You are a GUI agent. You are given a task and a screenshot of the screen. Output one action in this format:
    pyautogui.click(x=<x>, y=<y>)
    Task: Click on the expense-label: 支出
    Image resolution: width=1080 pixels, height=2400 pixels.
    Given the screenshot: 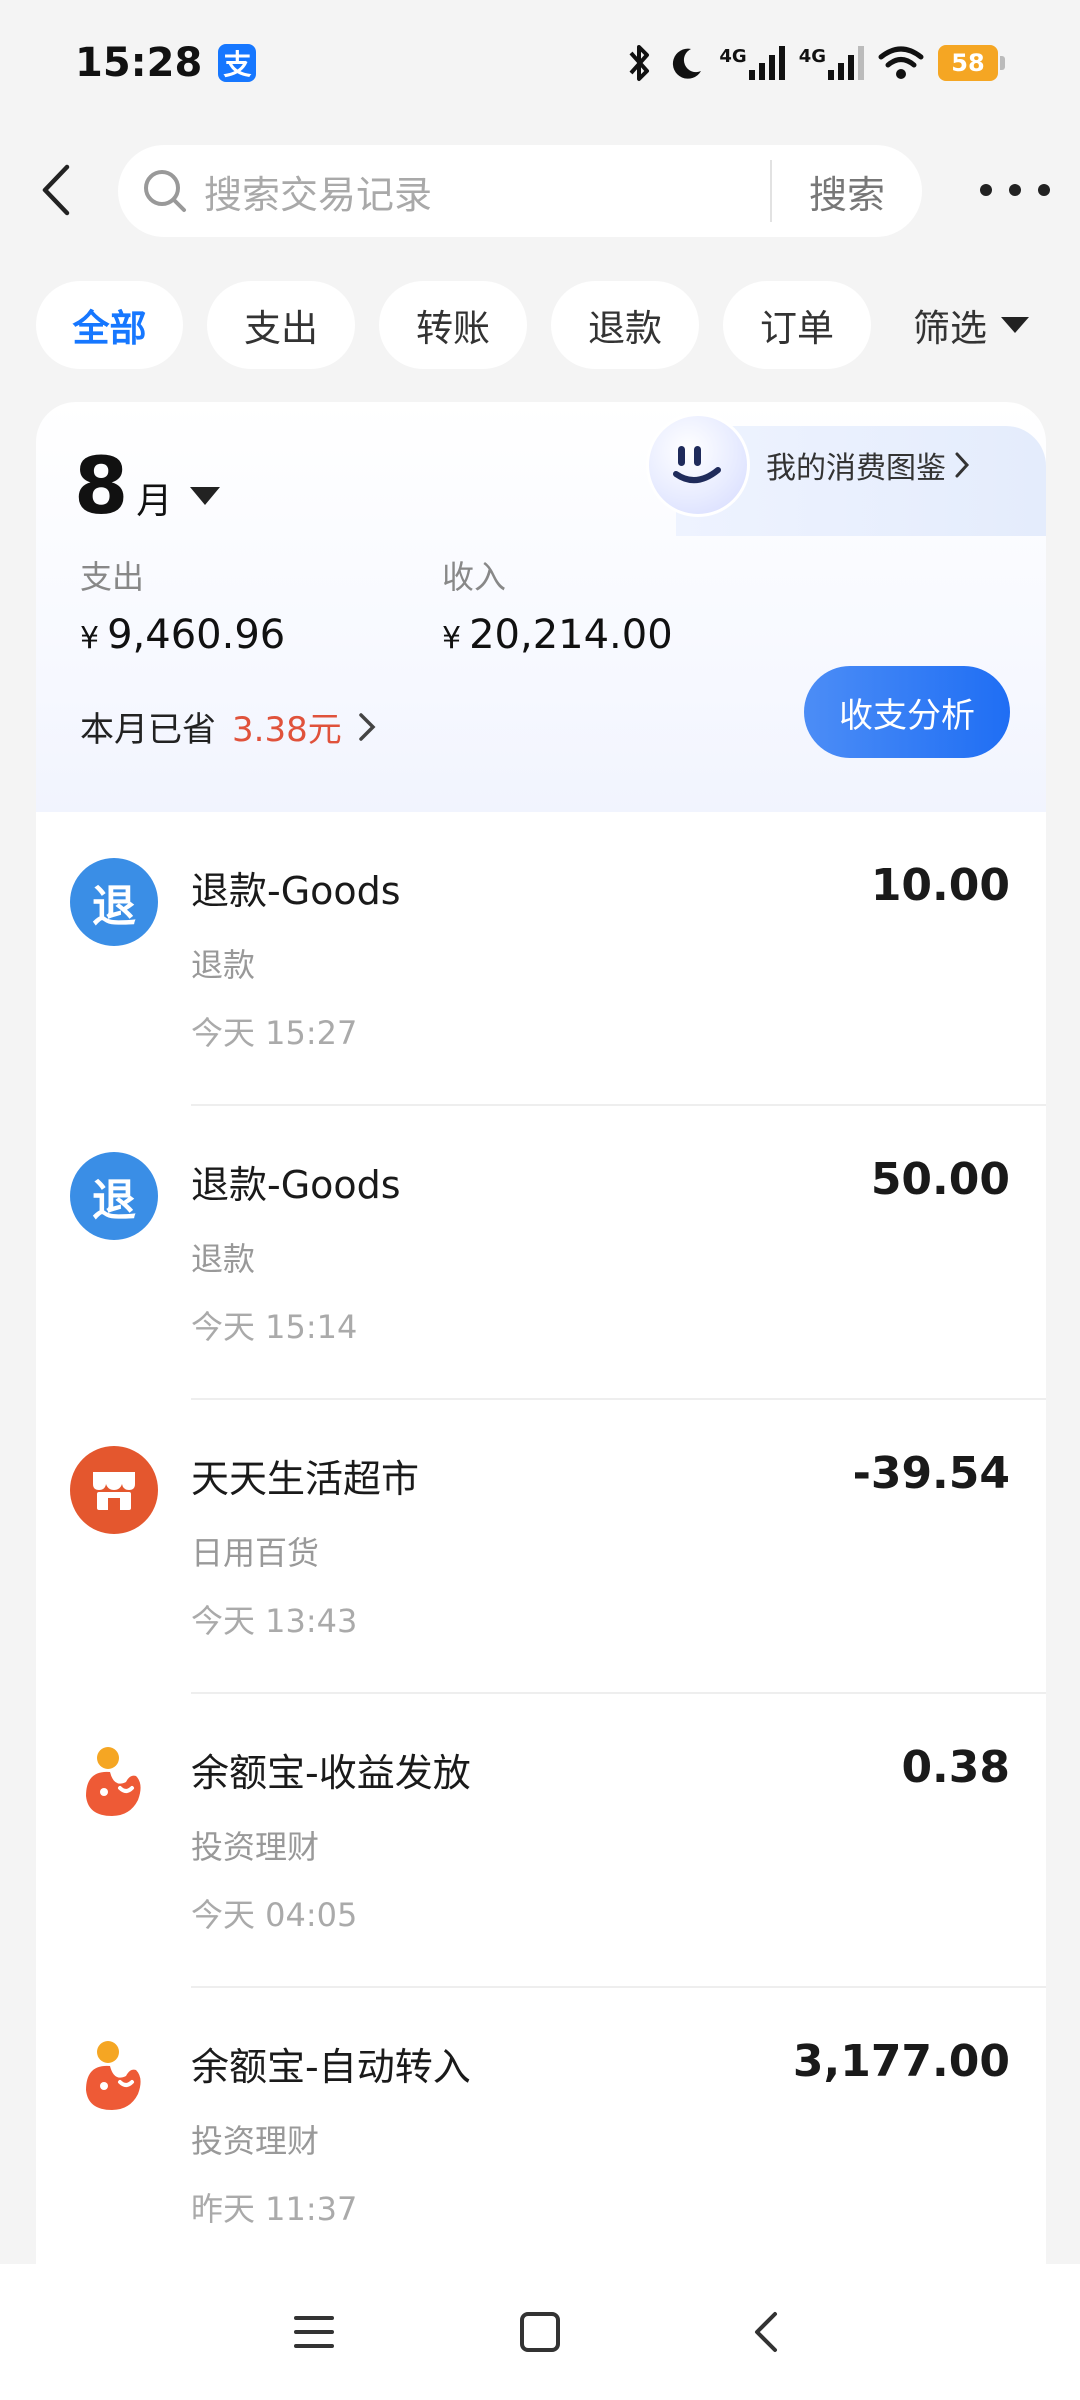 What is the action you would take?
    pyautogui.click(x=112, y=577)
    